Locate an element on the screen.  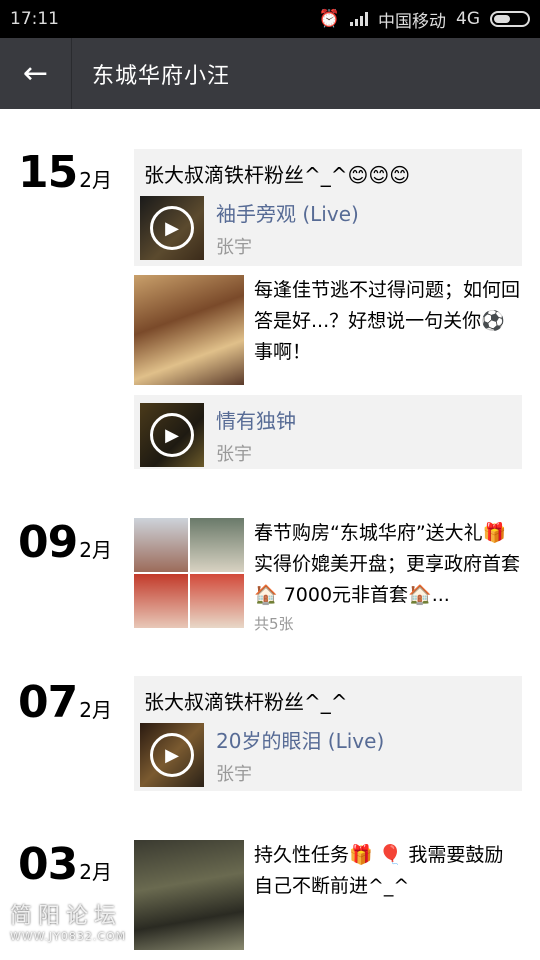
date-day: 07 is located at coordinates (48, 702).